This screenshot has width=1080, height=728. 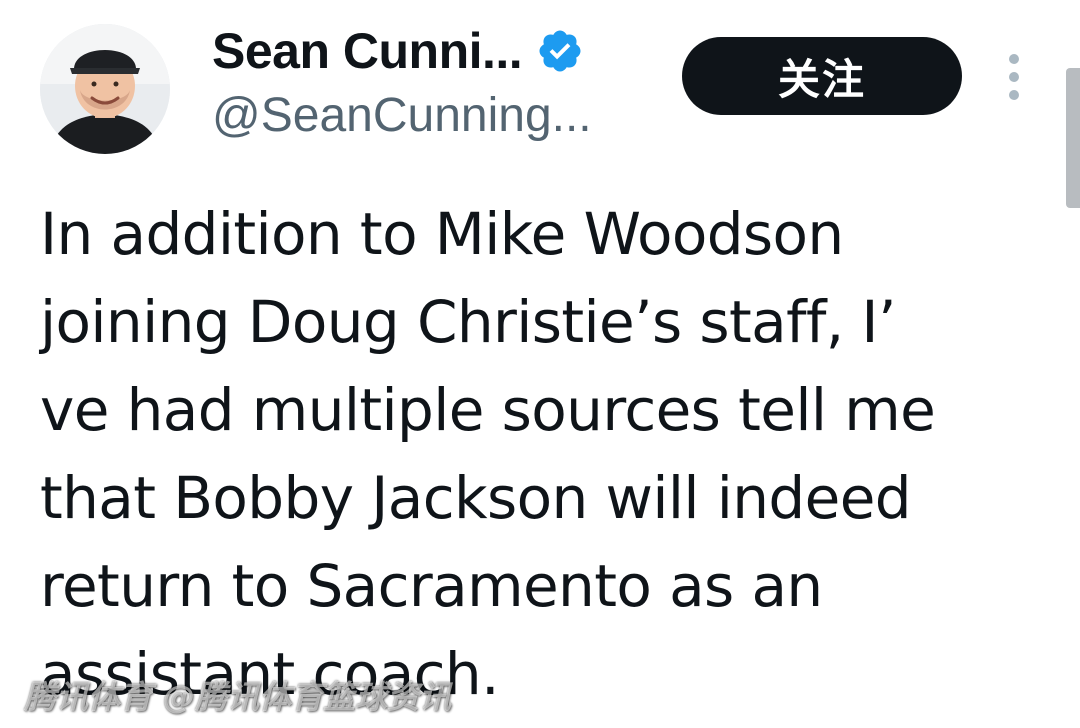 I want to click on tweet-line: that Bobby Jackson will indeed, so click(x=476, y=498).